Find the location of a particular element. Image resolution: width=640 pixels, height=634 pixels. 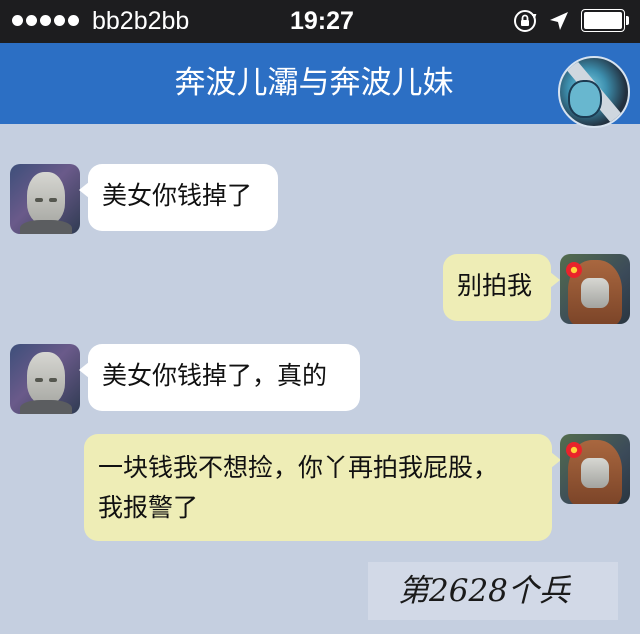

status-time: 19:27 is located at coordinates (322, 21).